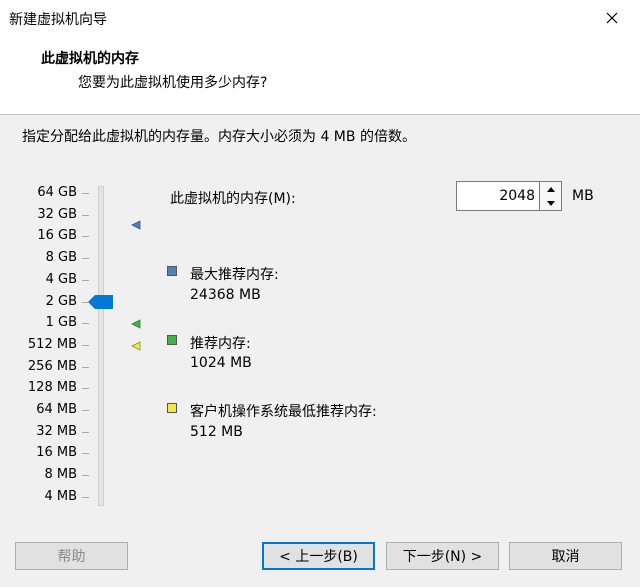  I want to click on window-title: 新建虚拟机向导, so click(58, 20).